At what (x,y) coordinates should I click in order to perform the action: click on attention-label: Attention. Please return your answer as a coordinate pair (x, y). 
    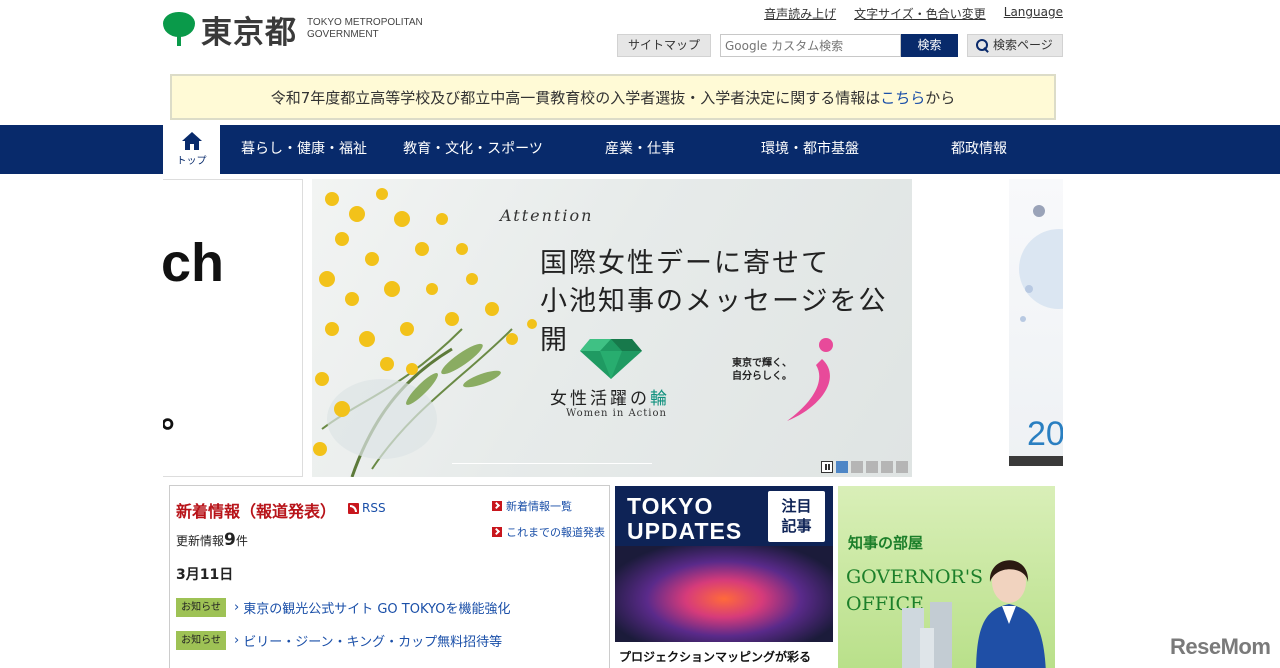
    Looking at the image, I should click on (547, 215).